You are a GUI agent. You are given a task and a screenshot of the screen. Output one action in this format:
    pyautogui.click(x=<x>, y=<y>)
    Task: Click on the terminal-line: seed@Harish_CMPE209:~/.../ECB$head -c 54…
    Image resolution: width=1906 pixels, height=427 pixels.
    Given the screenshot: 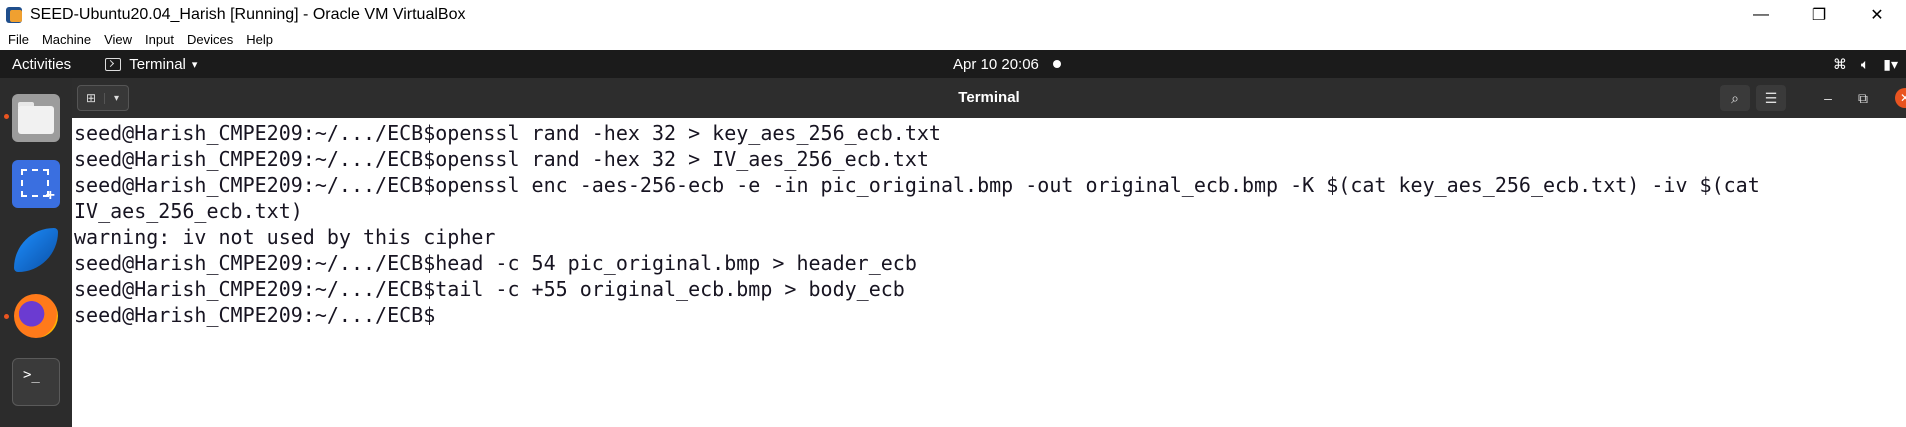 What is the action you would take?
    pyautogui.click(x=495, y=263)
    